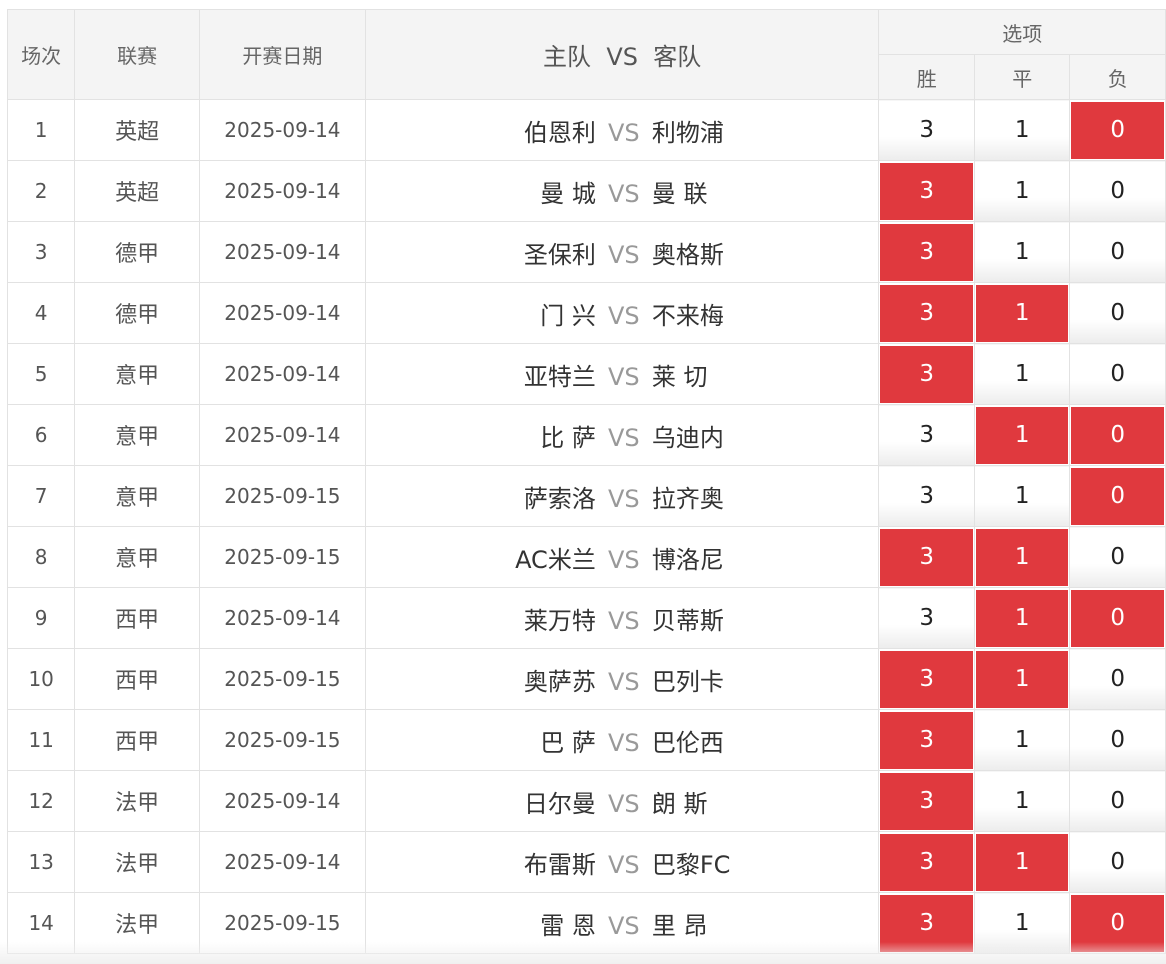  I want to click on matchup-cell: 奥萨苏 VS 巴列卡, so click(622, 679).